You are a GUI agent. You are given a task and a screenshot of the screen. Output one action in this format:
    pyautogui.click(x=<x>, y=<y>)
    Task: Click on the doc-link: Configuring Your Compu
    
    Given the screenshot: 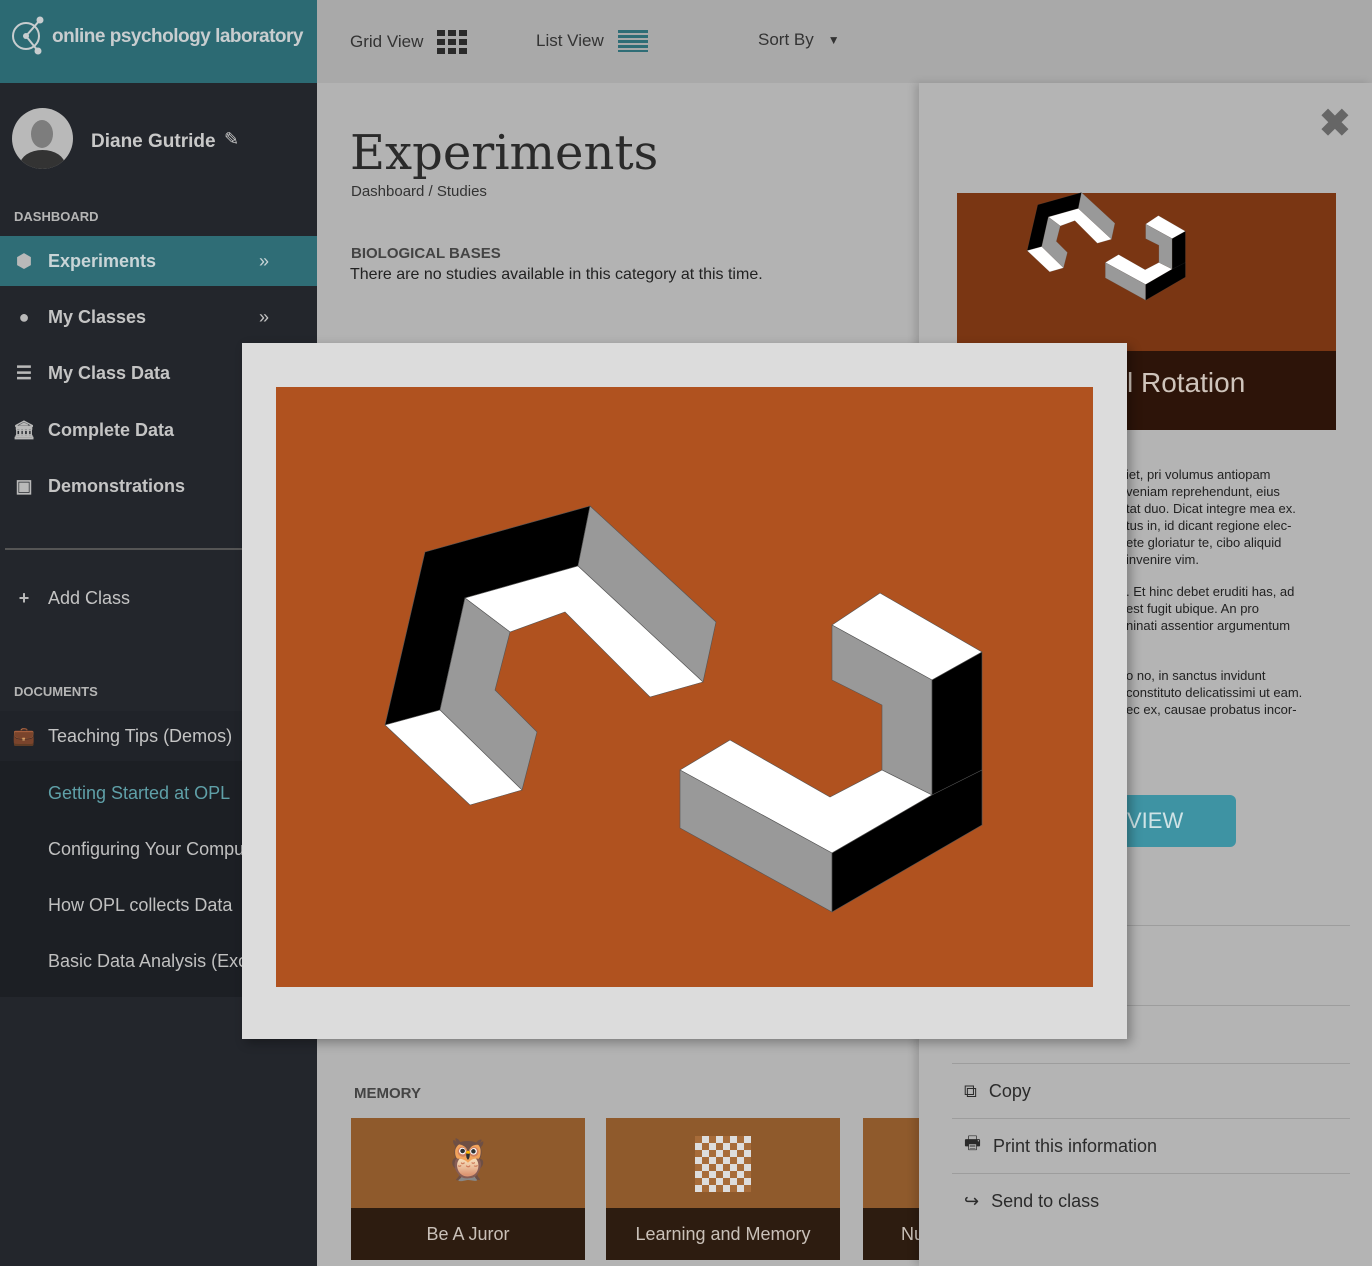 What is the action you would take?
    pyautogui.click(x=146, y=849)
    